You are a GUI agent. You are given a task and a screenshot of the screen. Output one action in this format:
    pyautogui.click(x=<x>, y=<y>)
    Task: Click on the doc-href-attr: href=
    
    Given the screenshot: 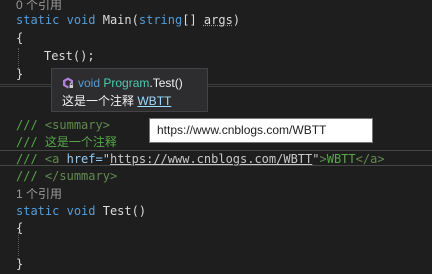 What is the action you would take?
    pyautogui.click(x=84, y=159)
    